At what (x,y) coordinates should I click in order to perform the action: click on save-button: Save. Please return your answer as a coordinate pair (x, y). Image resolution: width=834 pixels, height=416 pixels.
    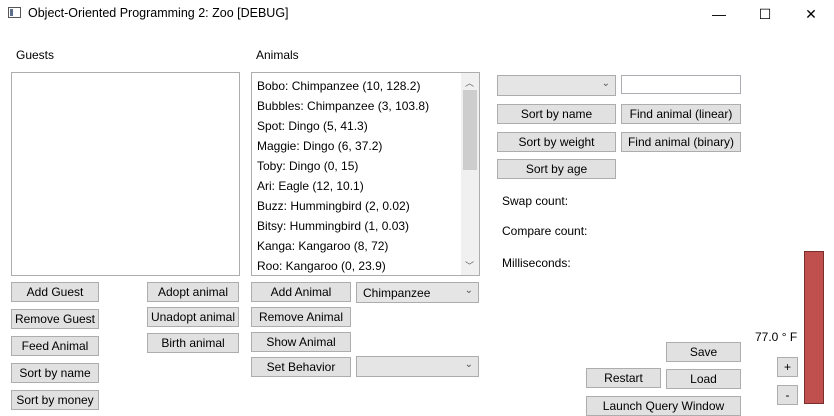
    Looking at the image, I should click on (703, 352).